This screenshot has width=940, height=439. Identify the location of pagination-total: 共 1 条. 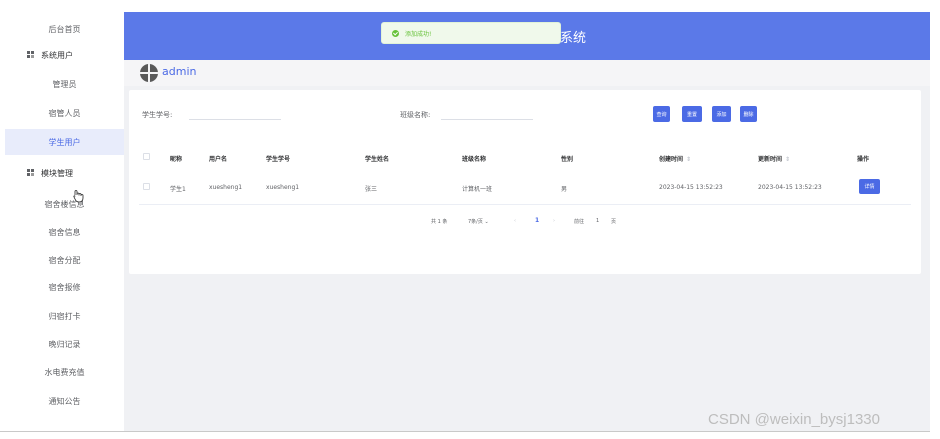
(439, 222).